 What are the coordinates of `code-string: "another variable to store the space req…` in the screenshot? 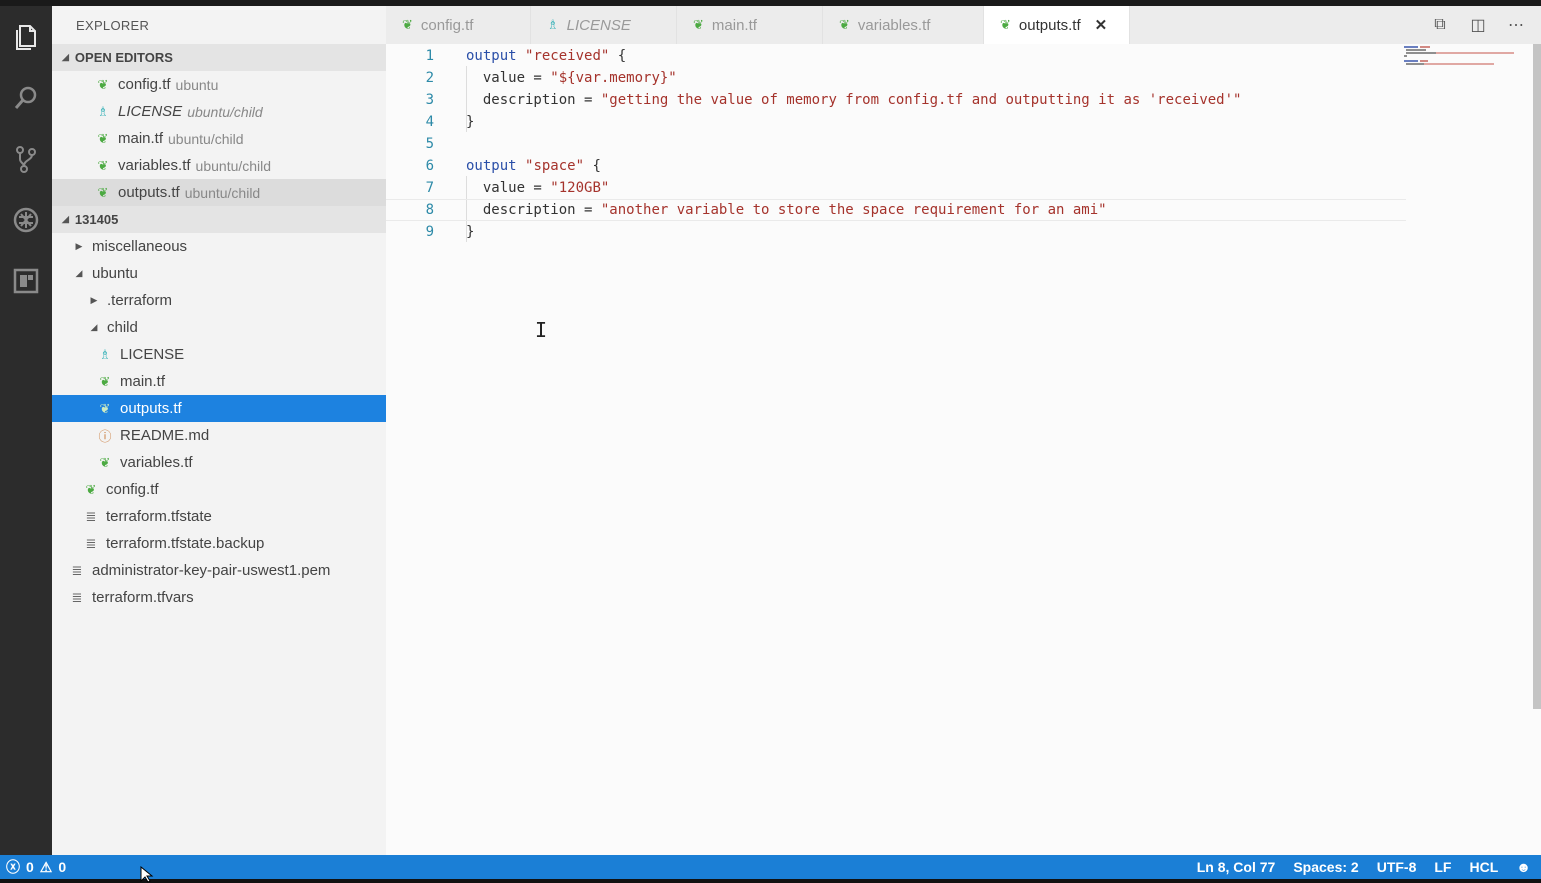 It's located at (853, 210).